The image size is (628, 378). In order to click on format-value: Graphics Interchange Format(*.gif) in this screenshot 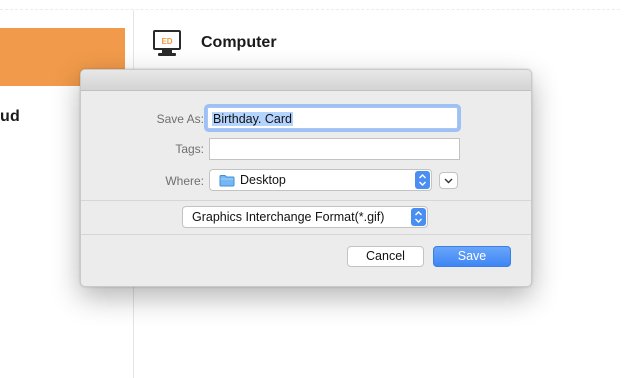, I will do `click(288, 217)`.